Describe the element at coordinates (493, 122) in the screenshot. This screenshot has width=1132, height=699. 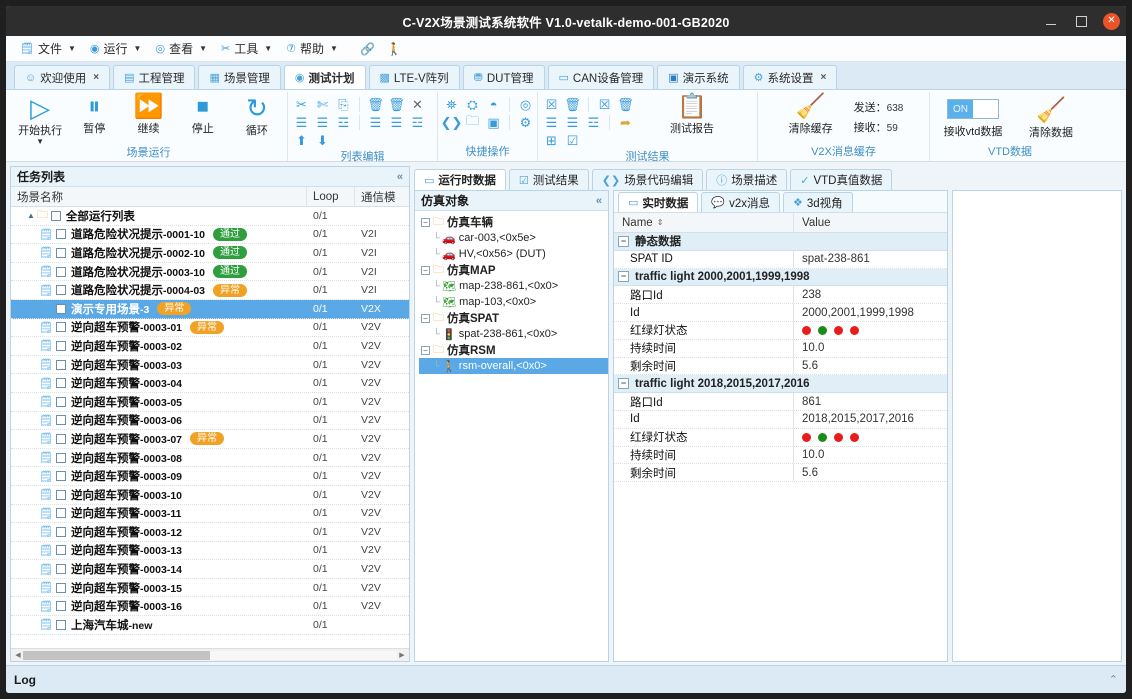
I see `terminal-icon: ▣` at that location.